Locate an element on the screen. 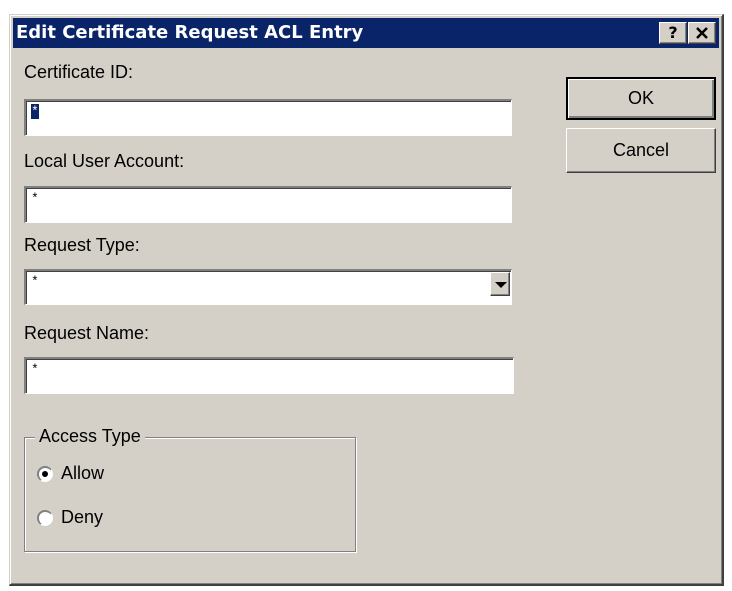 Image resolution: width=732 pixels, height=591 pixels. close-icon is located at coordinates (702, 33).